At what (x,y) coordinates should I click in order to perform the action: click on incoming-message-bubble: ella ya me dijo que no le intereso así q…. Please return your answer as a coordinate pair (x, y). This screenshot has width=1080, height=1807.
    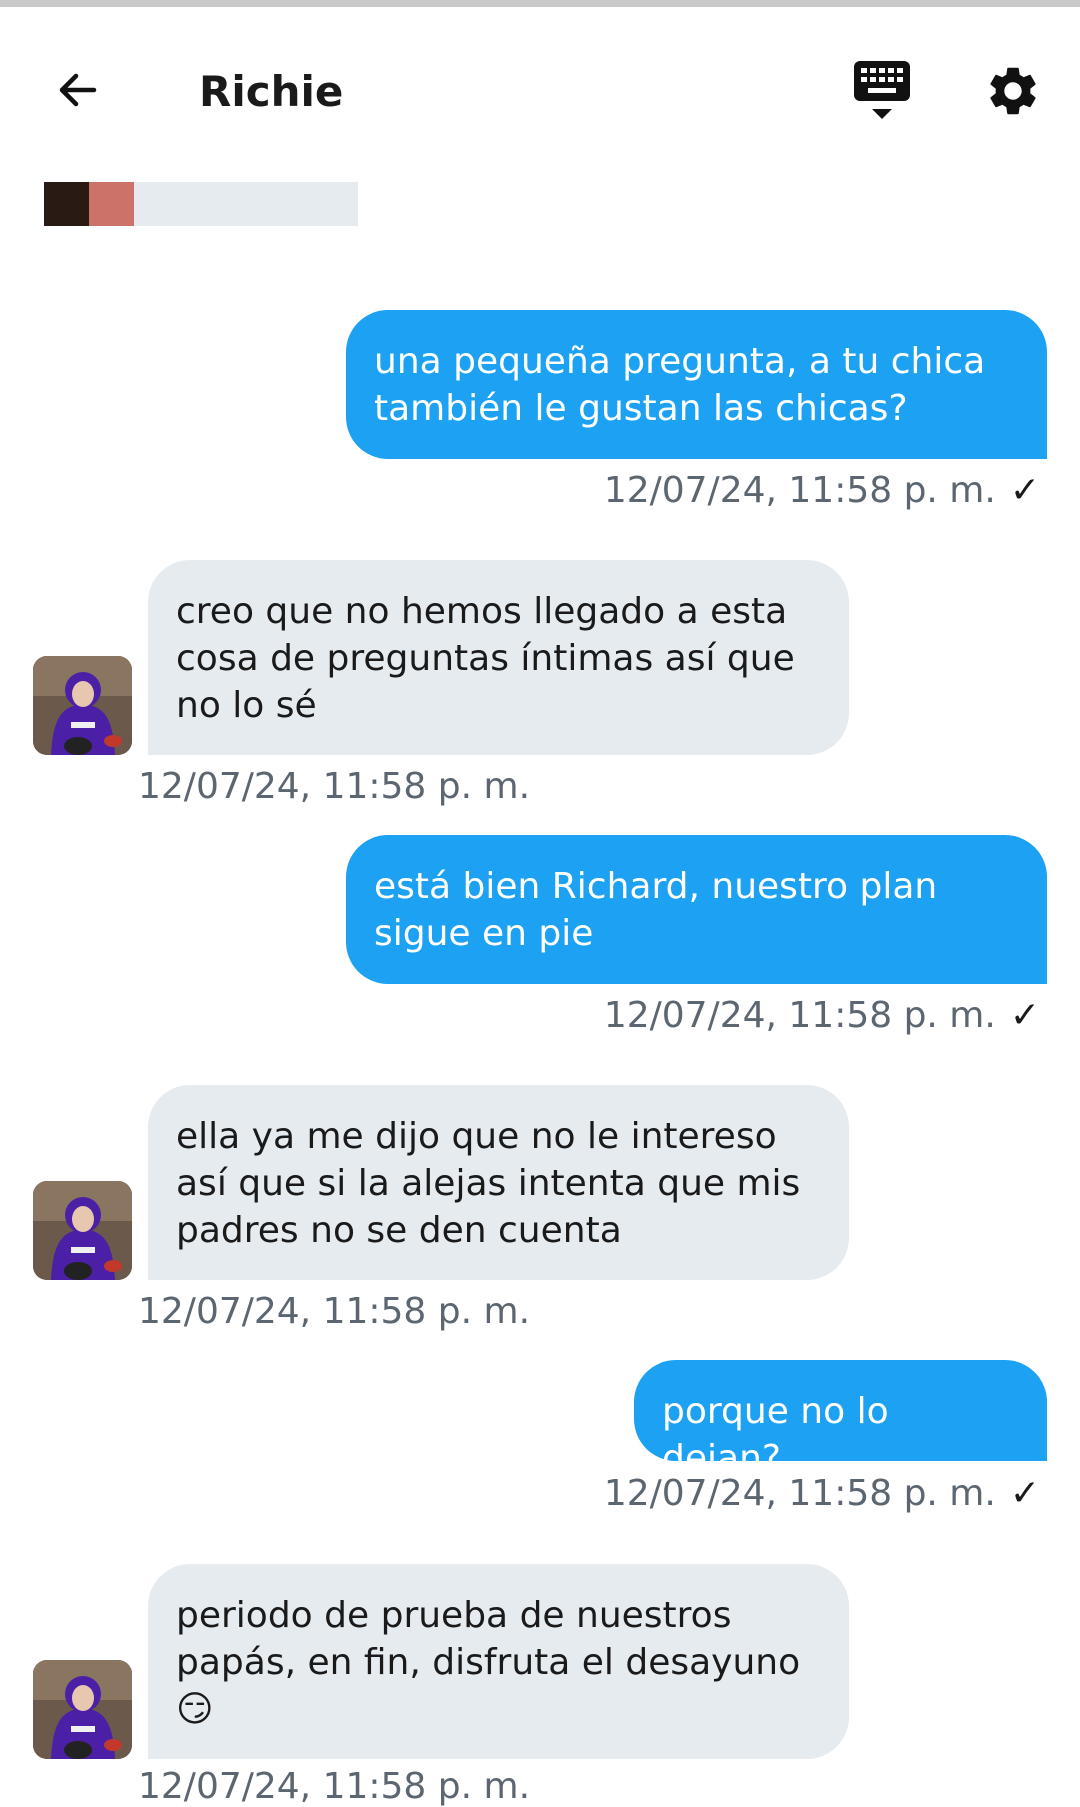
    Looking at the image, I should click on (498, 1182).